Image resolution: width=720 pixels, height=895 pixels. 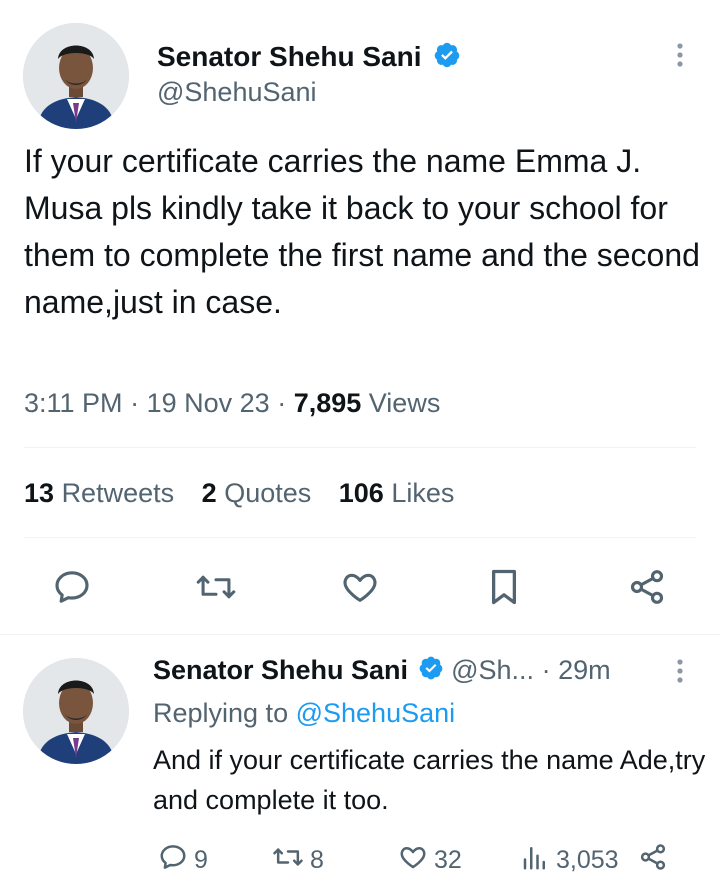 What do you see at coordinates (73, 403) in the screenshot?
I see `tweet-time: 3:11 PM` at bounding box center [73, 403].